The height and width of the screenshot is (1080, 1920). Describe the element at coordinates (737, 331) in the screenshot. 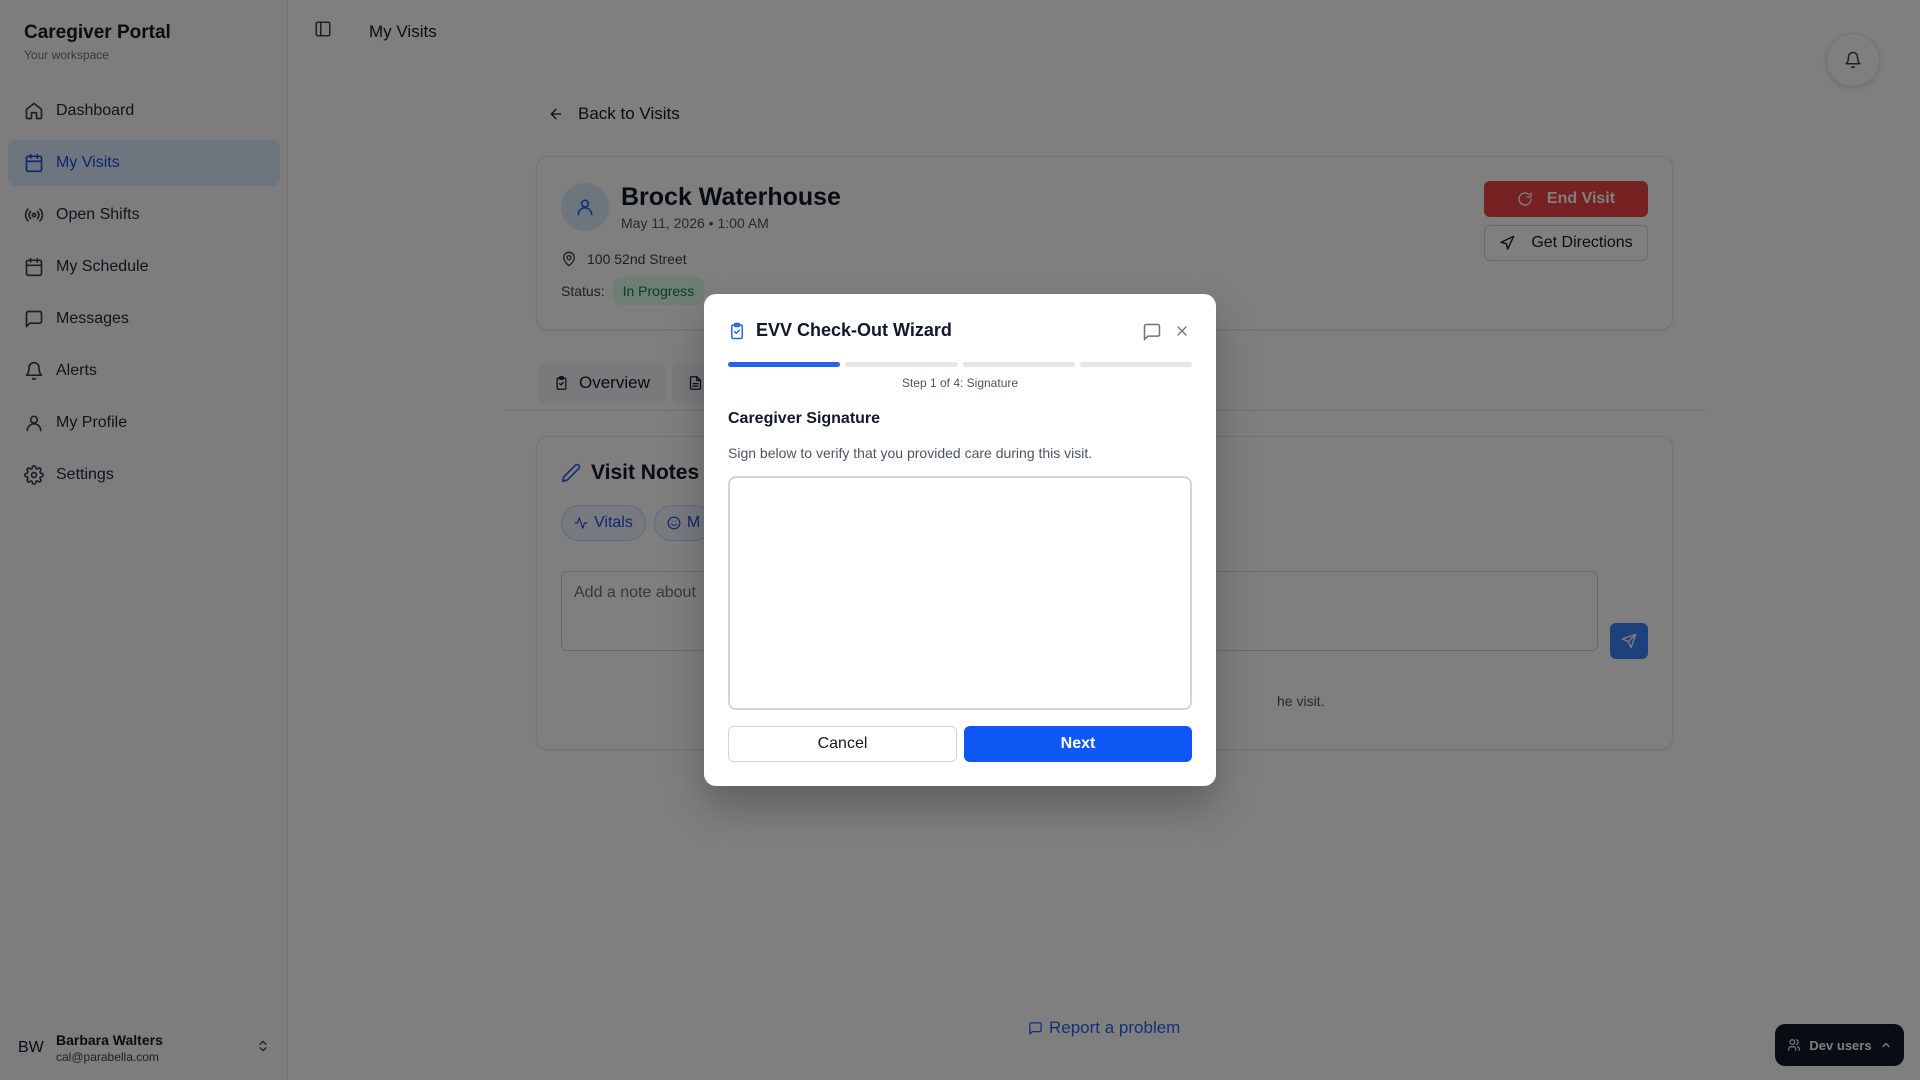

I see `clipboard-check-icon` at that location.